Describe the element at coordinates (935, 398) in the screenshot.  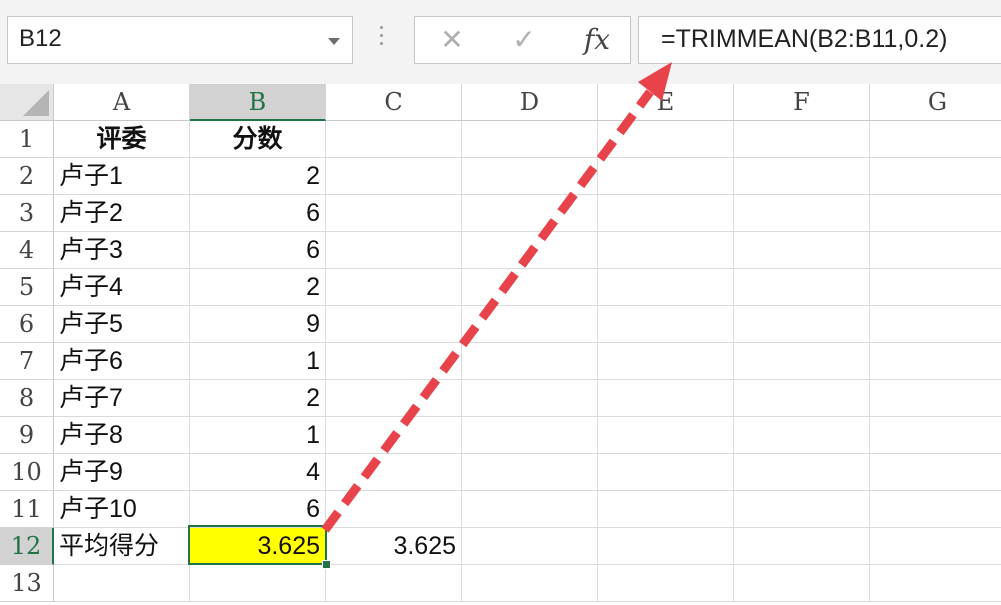
I see `cell-g8` at that location.